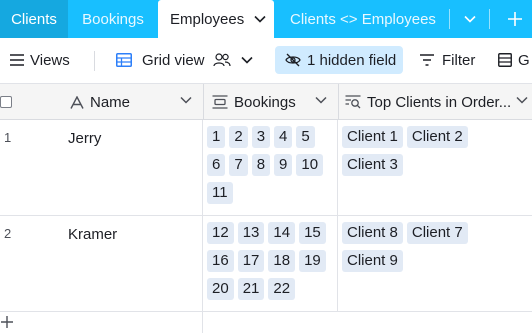 The height and width of the screenshot is (333, 532). What do you see at coordinates (110, 102) in the screenshot?
I see `column-name-label: Name` at bounding box center [110, 102].